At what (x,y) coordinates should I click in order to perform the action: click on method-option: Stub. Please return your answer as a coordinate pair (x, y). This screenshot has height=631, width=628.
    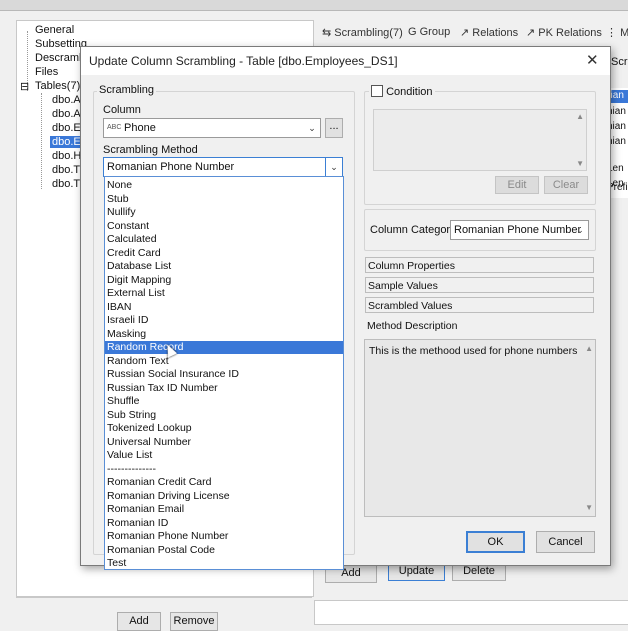
    Looking at the image, I should click on (224, 199).